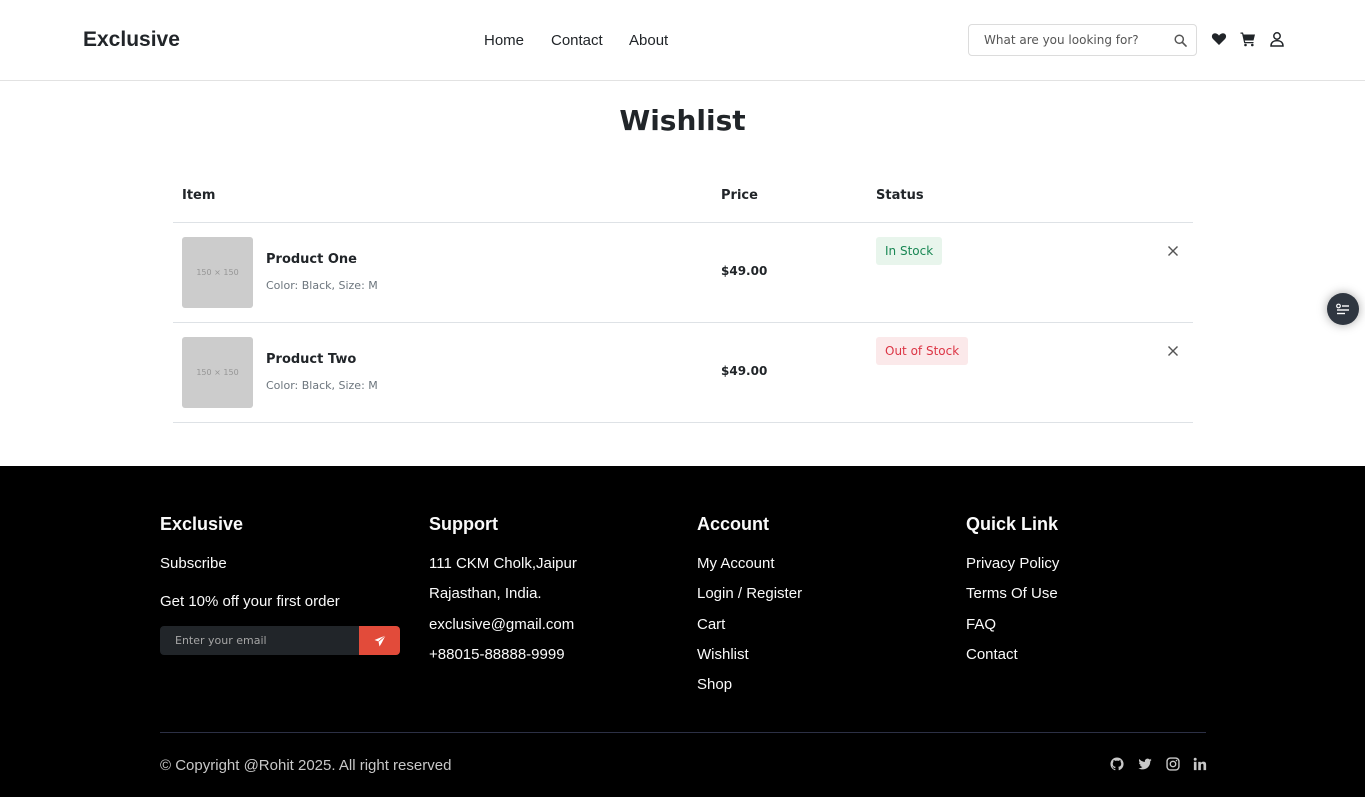  What do you see at coordinates (683, 732) in the screenshot?
I see `footer-divider` at bounding box center [683, 732].